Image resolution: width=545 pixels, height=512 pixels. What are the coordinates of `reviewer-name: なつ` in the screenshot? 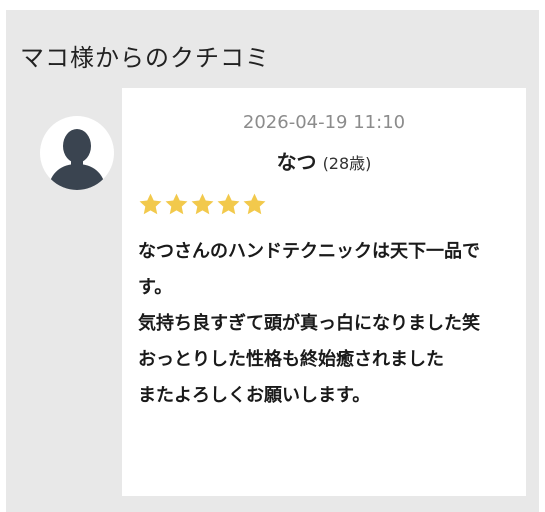 It's located at (296, 162).